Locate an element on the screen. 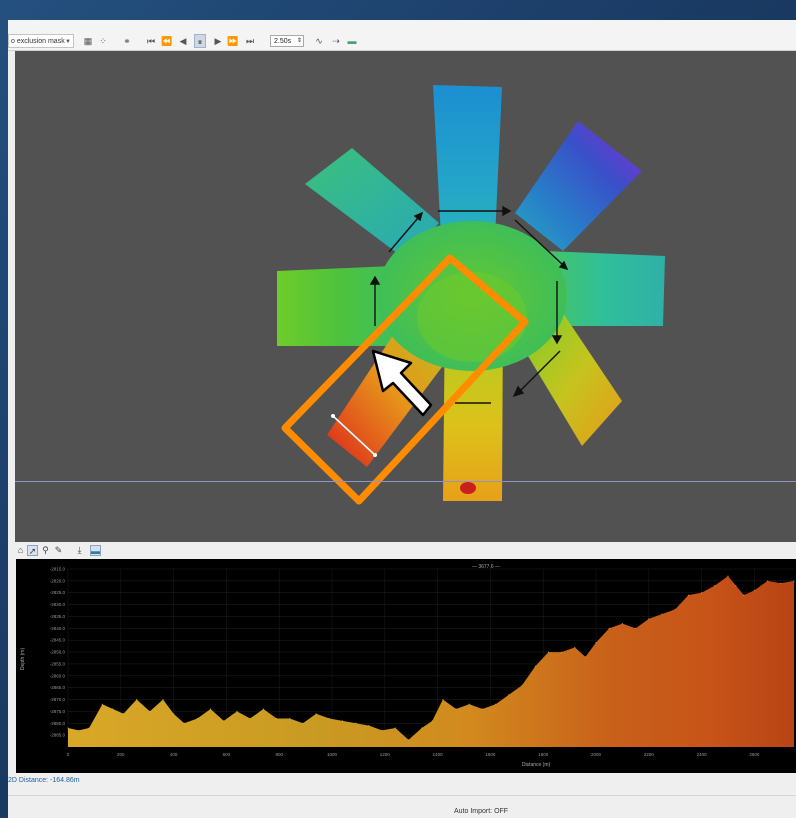  distance-readout: 2D Distance: -164.86m is located at coordinates (44, 780).